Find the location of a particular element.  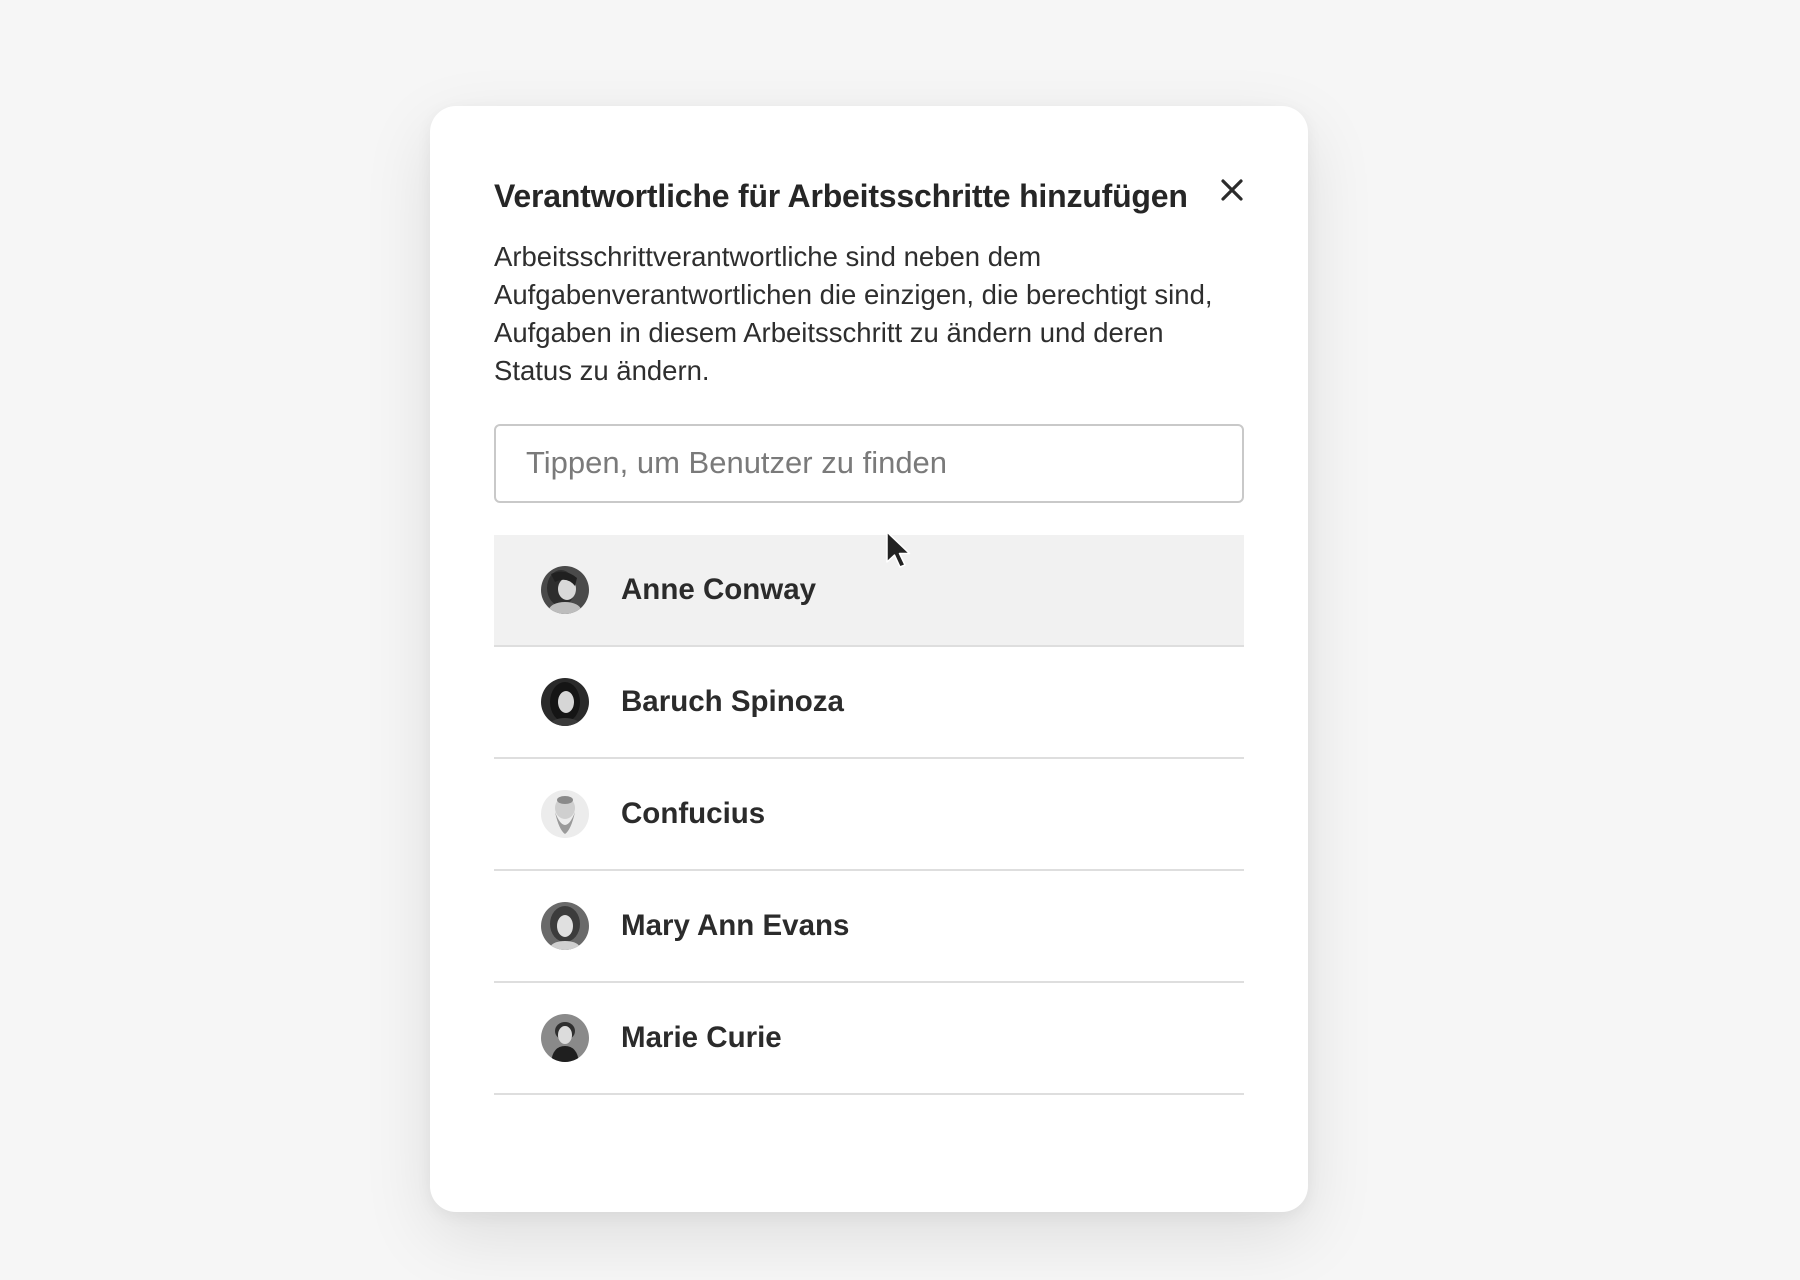

user-item-confucius: Confucius is located at coordinates (869, 815).